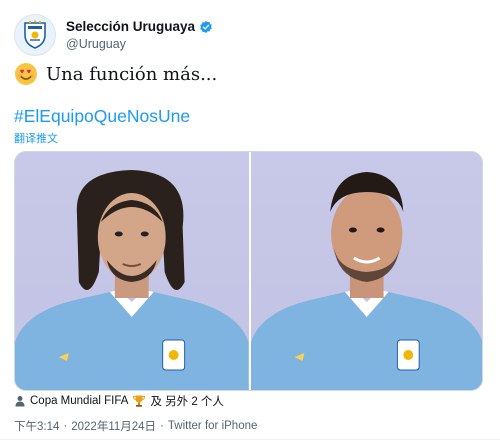 Image resolution: width=500 pixels, height=440 pixels. I want to click on tagged-others: 及 另外 2 个人, so click(186, 401).